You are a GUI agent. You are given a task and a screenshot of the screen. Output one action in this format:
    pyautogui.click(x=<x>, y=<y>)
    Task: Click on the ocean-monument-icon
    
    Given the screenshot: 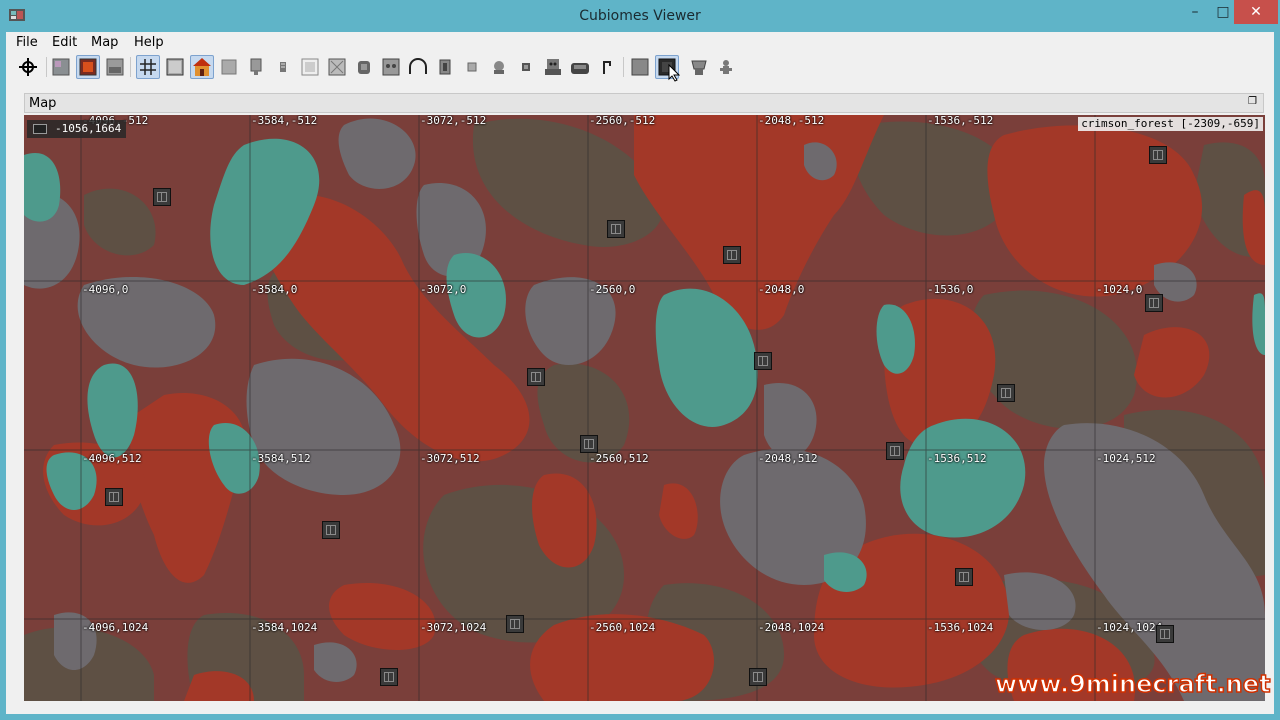 What is the action you would take?
    pyautogui.click(x=337, y=67)
    